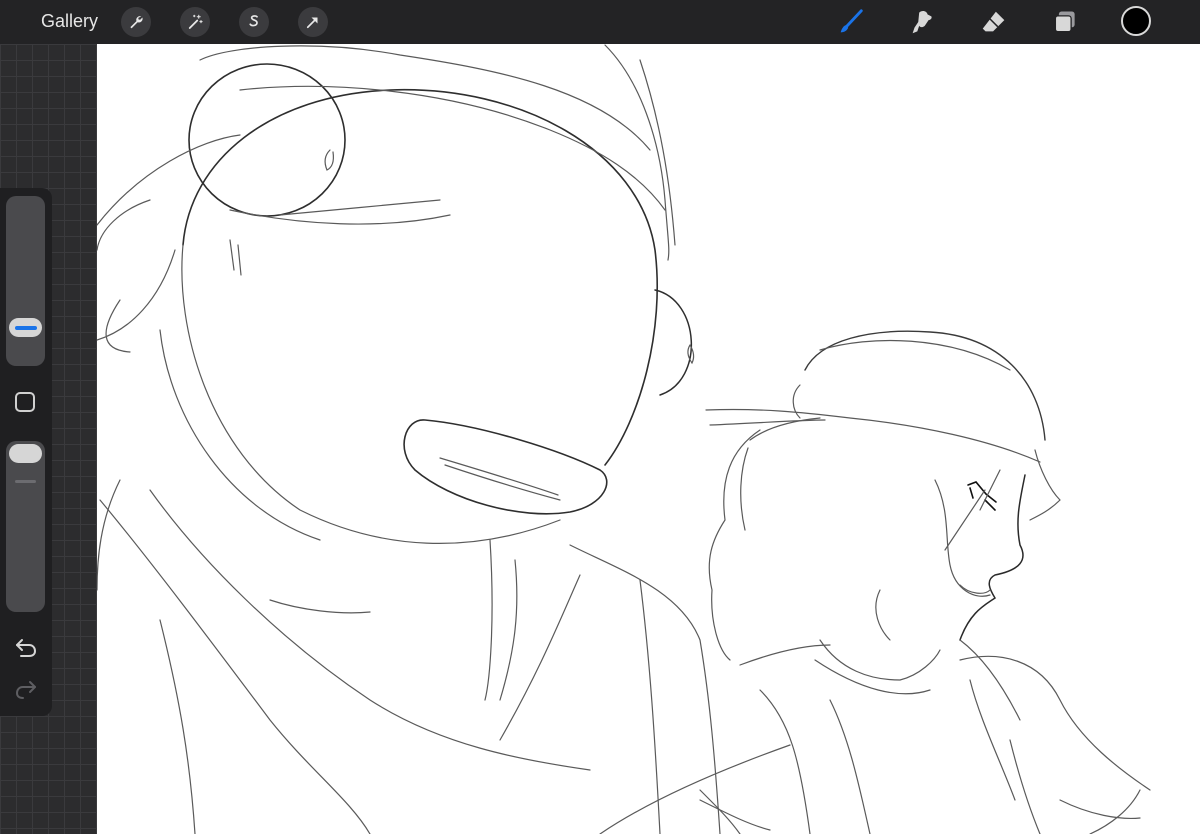 The width and height of the screenshot is (1200, 834). I want to click on opacity-mark, so click(25, 481).